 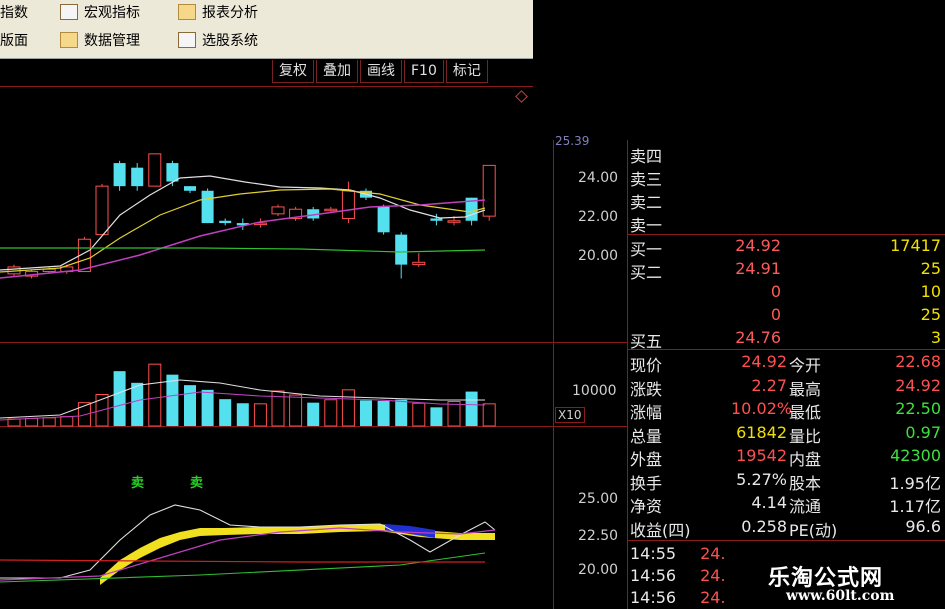 I want to click on watermark-url: www.60lt.com, so click(x=840, y=596).